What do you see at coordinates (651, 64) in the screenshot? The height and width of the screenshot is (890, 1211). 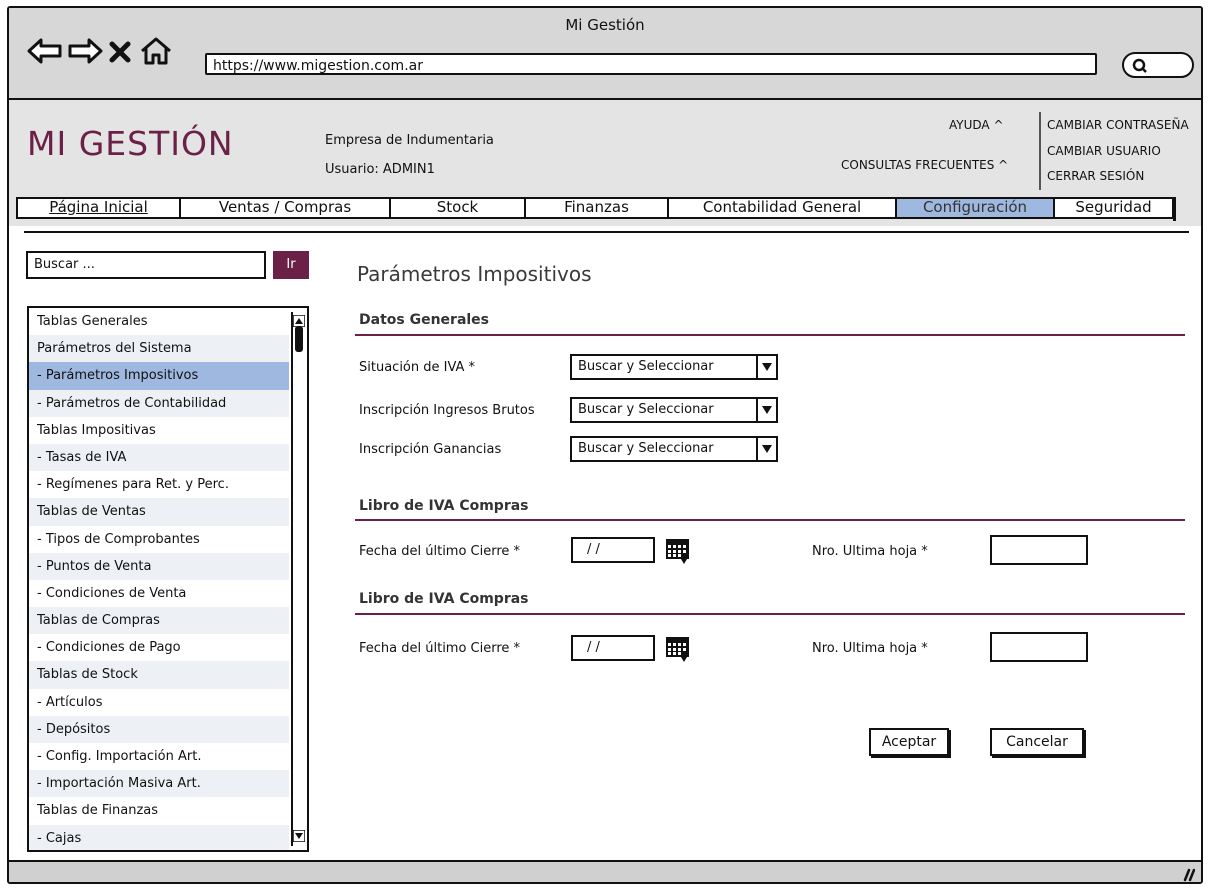 I see `address-bar: https://www.migestion.com.ar` at bounding box center [651, 64].